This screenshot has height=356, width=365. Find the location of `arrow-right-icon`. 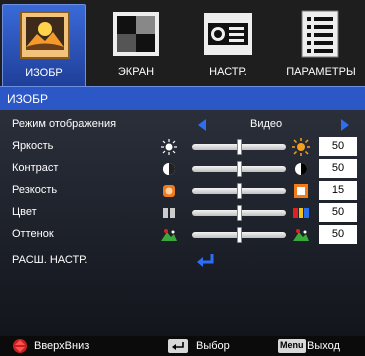

arrow-right-icon is located at coordinates (345, 125).